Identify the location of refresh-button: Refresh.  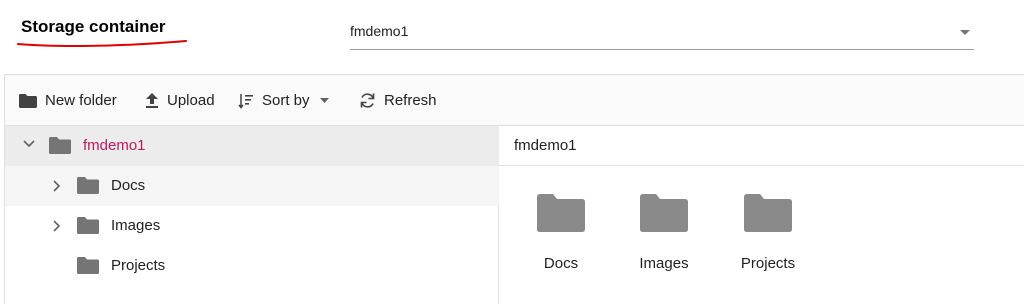
(398, 100).